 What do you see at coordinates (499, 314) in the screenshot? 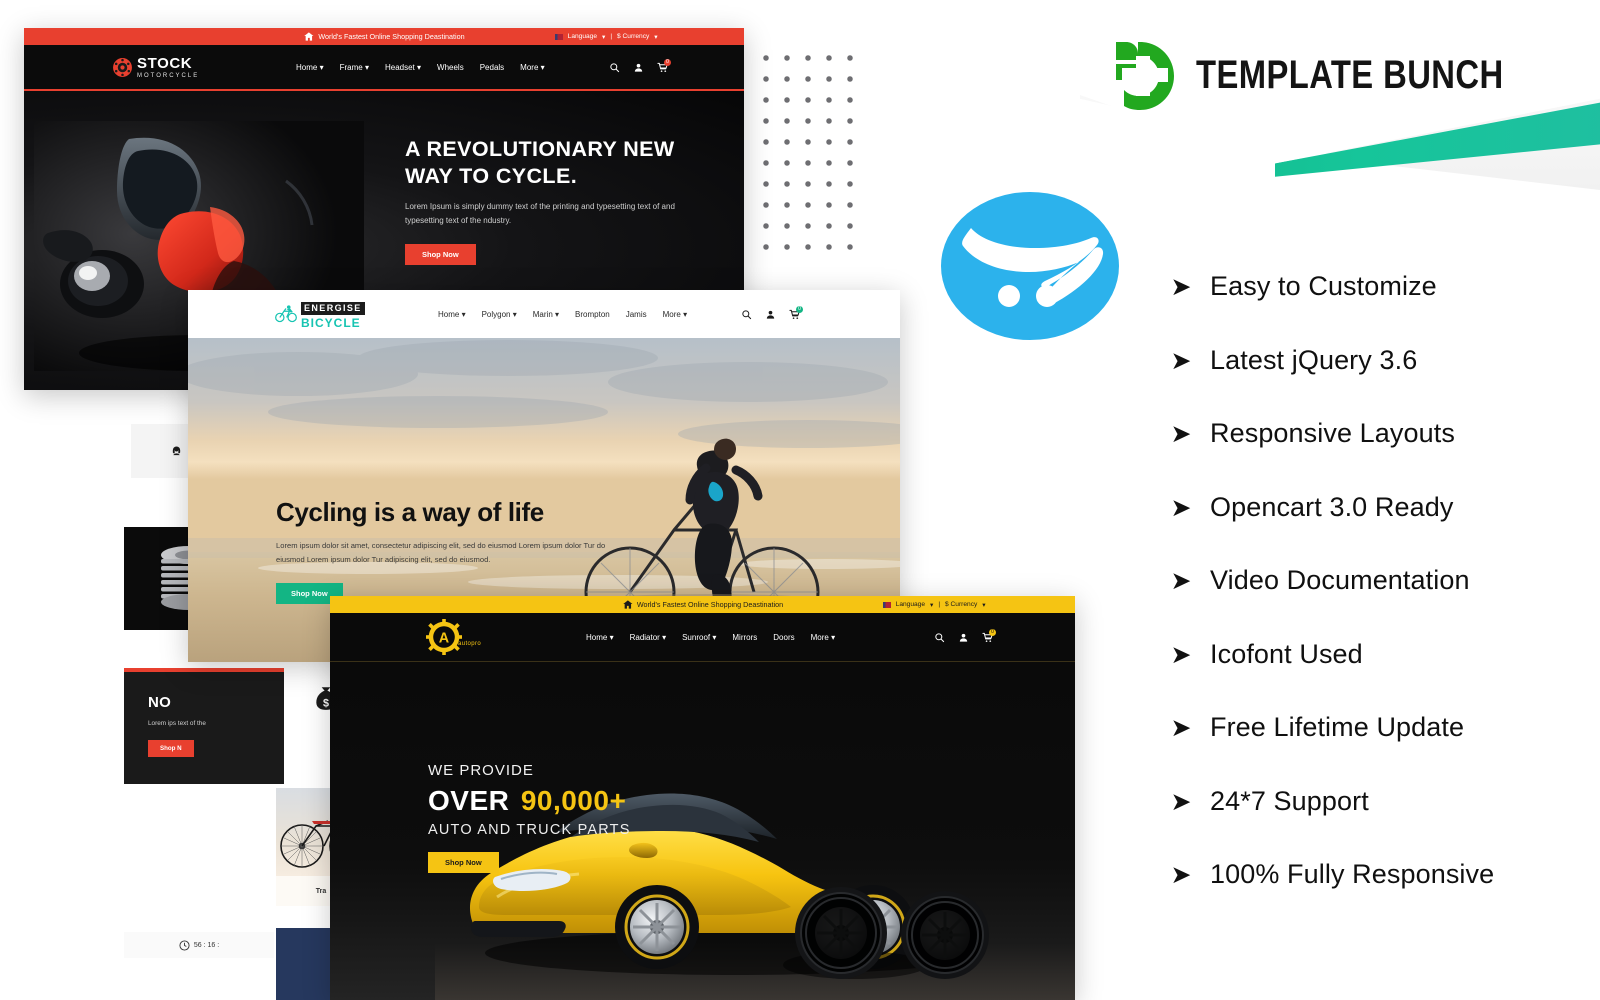
I see `nav-item-polygon: Polygon ▾` at bounding box center [499, 314].